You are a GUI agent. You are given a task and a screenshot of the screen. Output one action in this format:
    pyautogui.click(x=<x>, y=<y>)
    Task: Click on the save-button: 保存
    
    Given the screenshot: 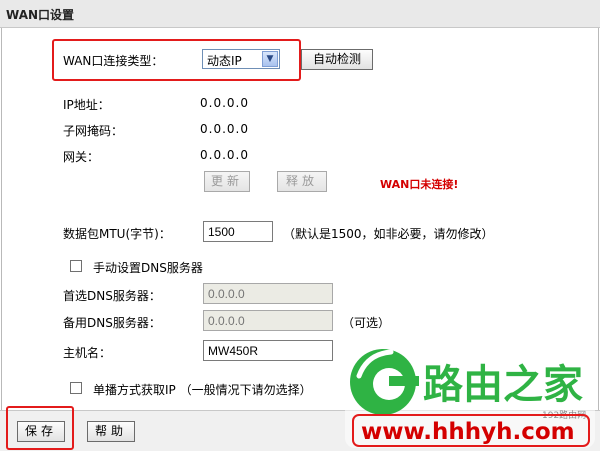 What is the action you would take?
    pyautogui.click(x=41, y=431)
    